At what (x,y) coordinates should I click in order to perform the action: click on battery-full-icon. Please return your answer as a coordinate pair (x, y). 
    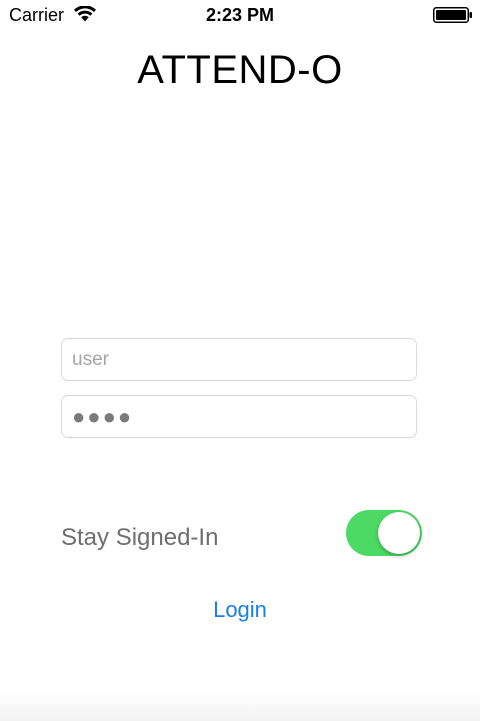
    Looking at the image, I should click on (452, 15).